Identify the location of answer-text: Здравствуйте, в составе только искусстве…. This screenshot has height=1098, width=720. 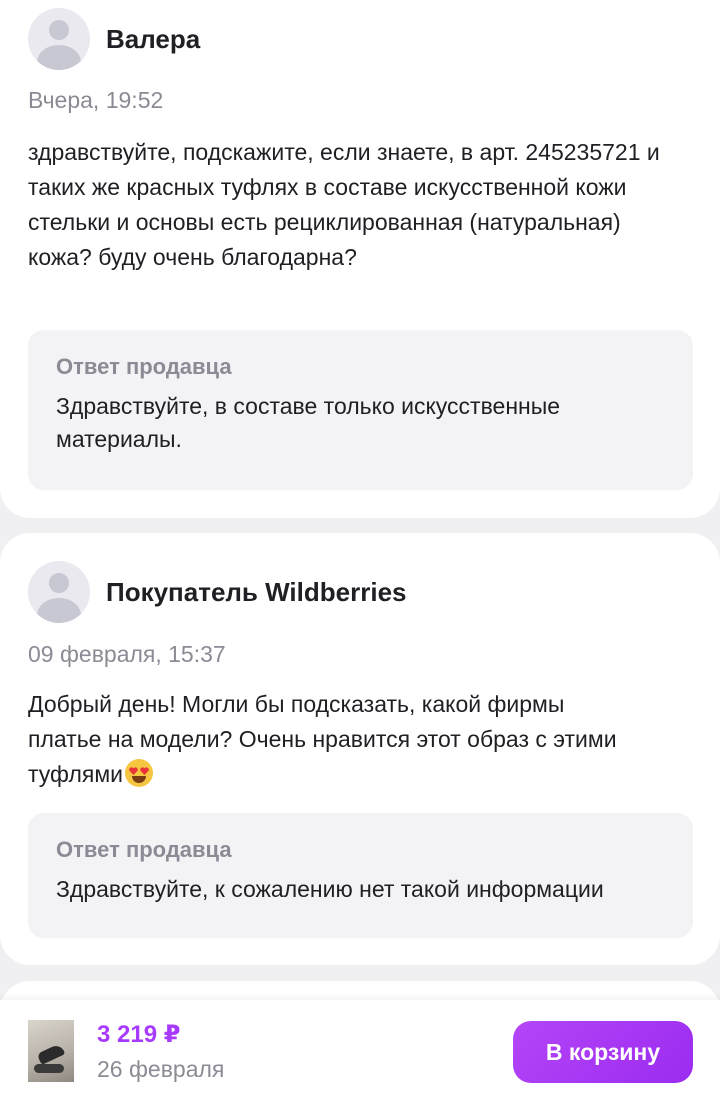
(308, 422).